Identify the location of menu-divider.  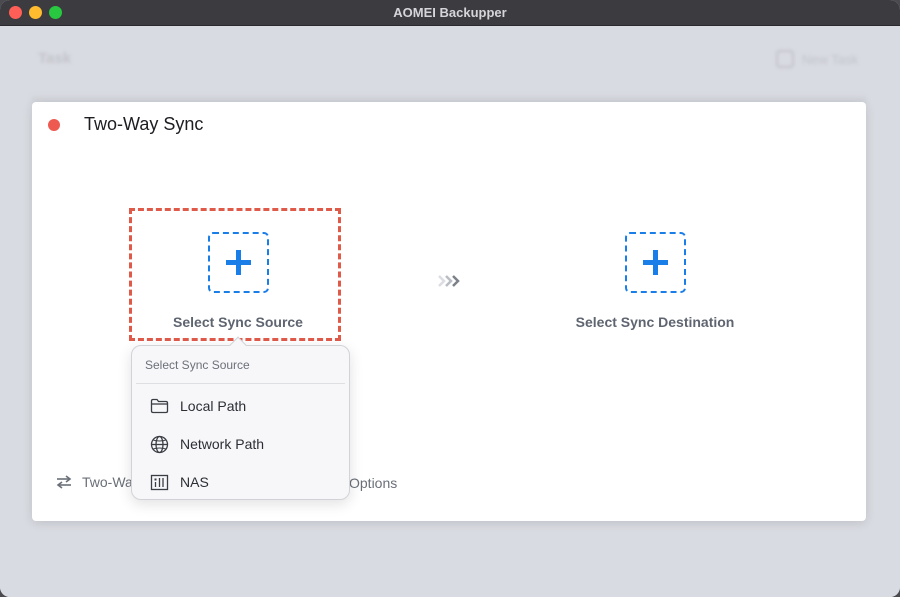
(240, 383).